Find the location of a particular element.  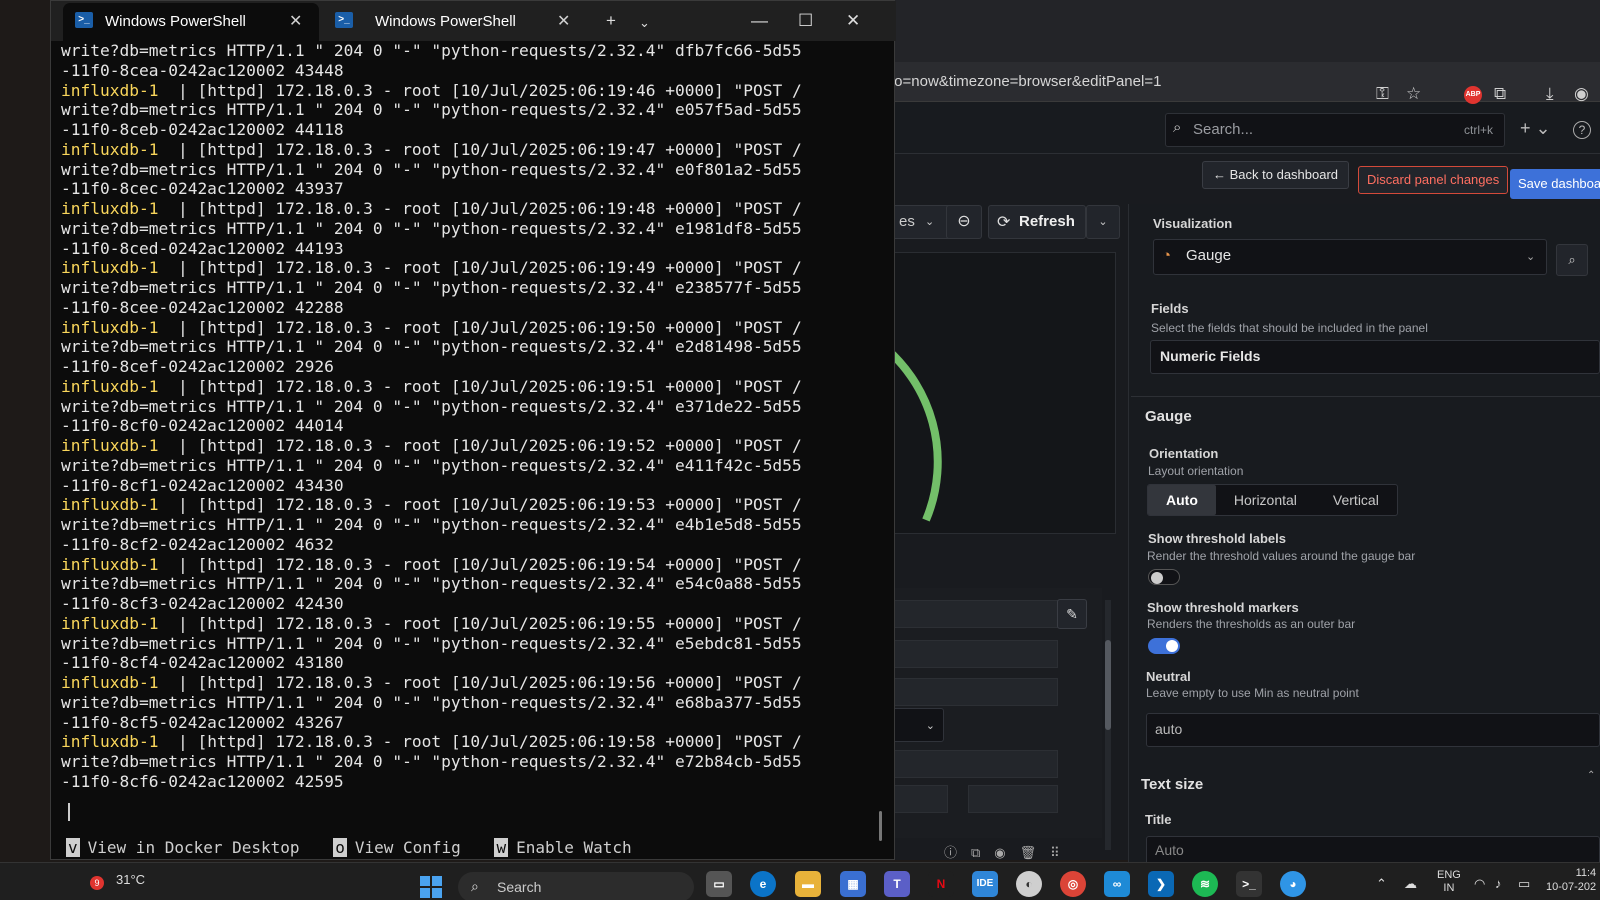

search-icon: ⌕ is located at coordinates (1572, 259).